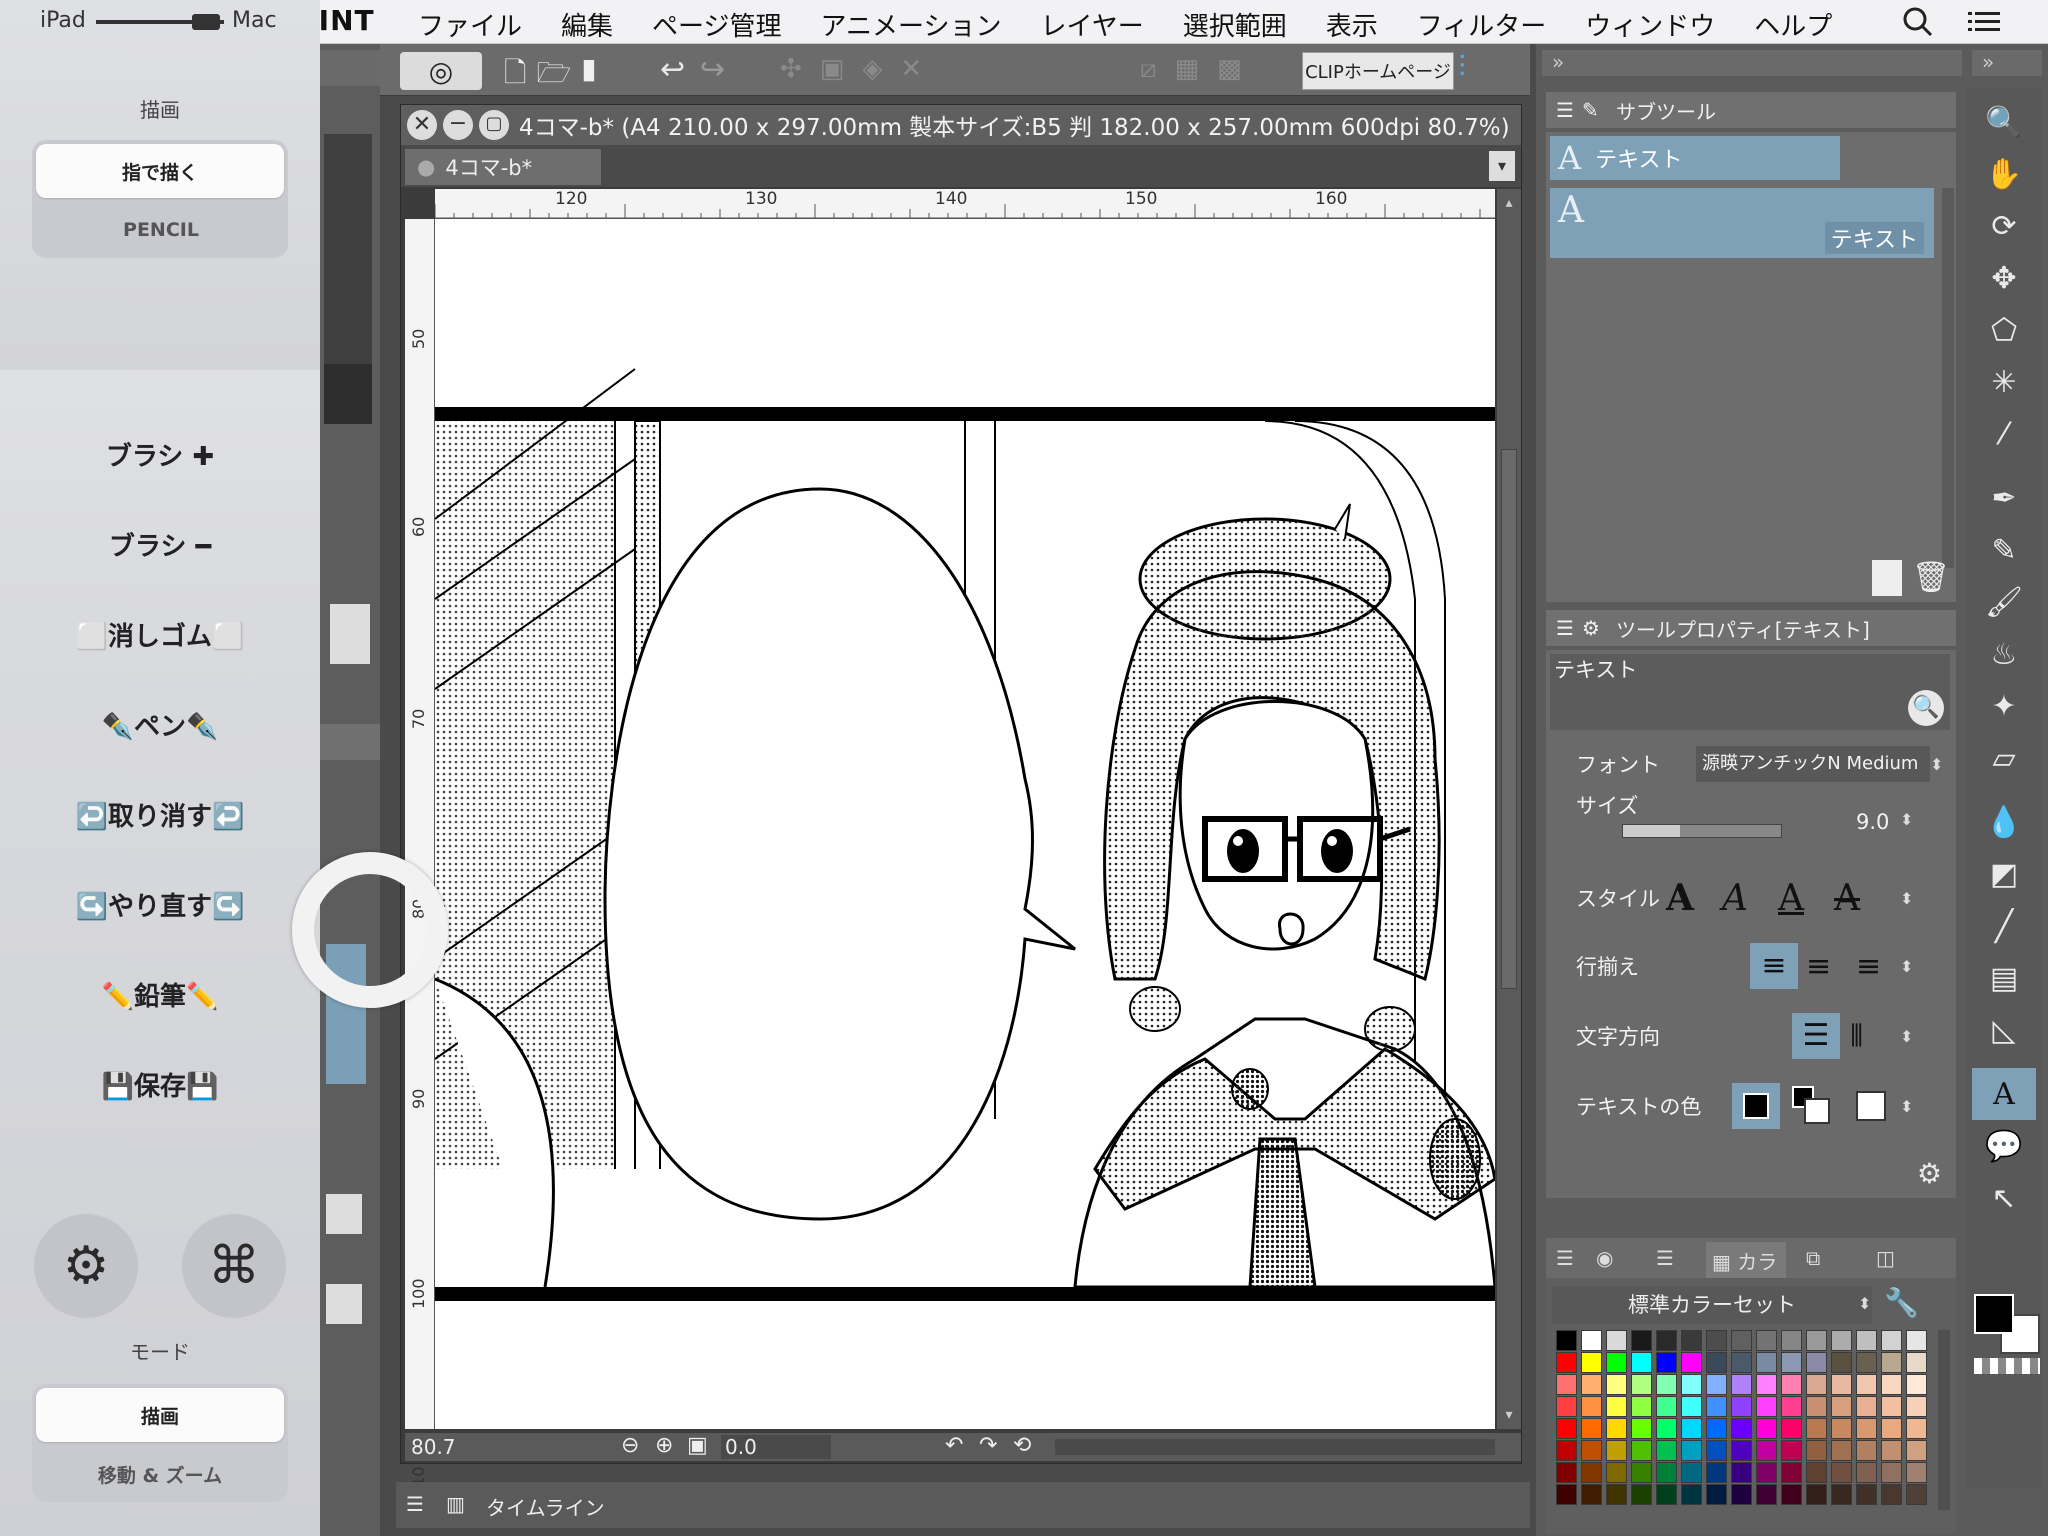 The image size is (2048, 1536). Describe the element at coordinates (1906, 1106) in the screenshot. I see `spinner-icon: ⬍` at that location.